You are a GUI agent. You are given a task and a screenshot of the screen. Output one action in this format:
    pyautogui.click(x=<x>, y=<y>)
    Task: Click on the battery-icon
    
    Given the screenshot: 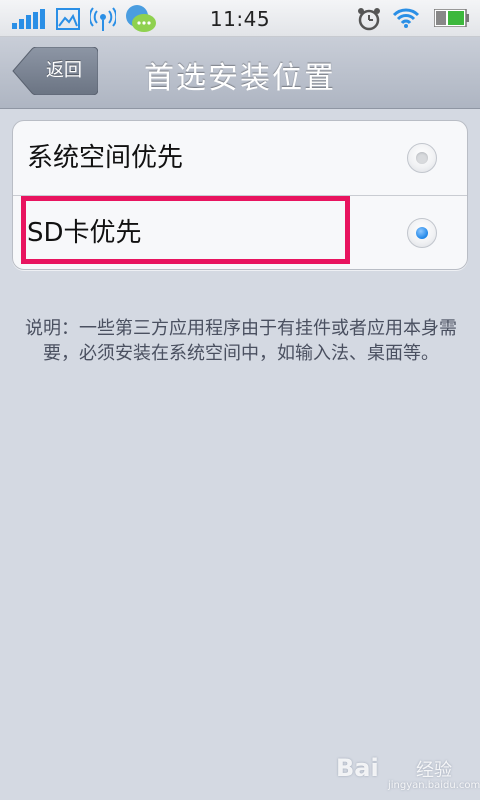 What is the action you would take?
    pyautogui.click(x=451, y=19)
    